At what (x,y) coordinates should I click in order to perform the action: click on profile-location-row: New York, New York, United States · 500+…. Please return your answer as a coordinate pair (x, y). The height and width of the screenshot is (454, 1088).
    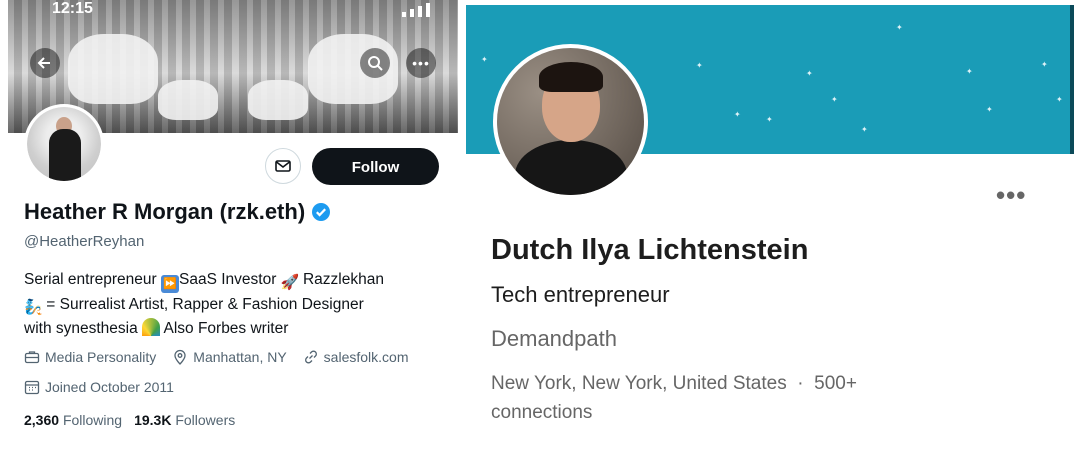
    Looking at the image, I should click on (726, 398).